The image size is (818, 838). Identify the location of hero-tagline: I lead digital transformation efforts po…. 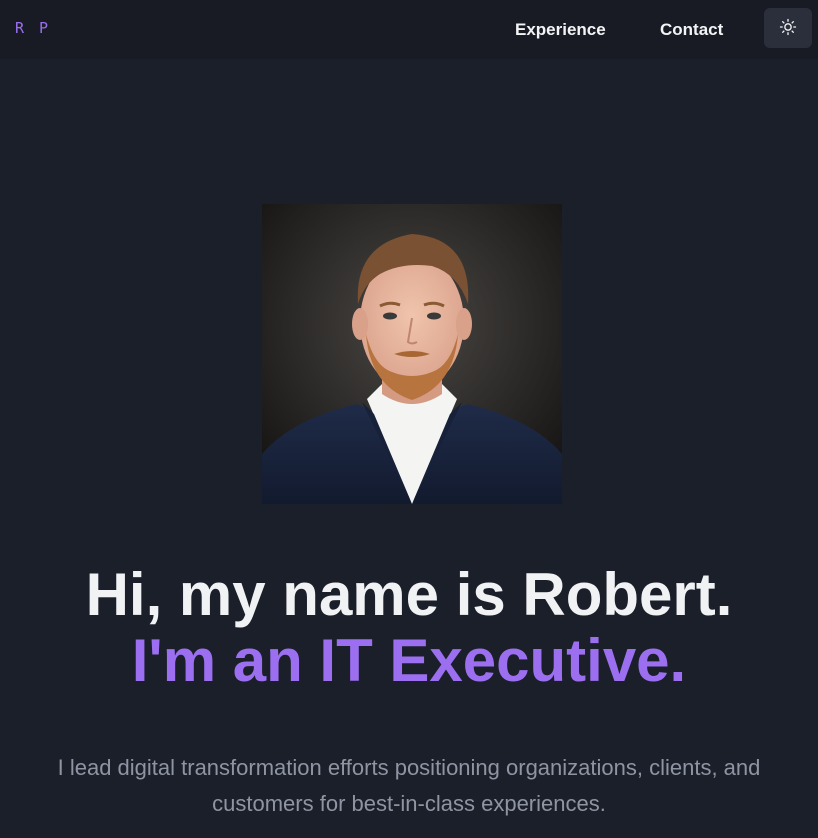
(409, 785).